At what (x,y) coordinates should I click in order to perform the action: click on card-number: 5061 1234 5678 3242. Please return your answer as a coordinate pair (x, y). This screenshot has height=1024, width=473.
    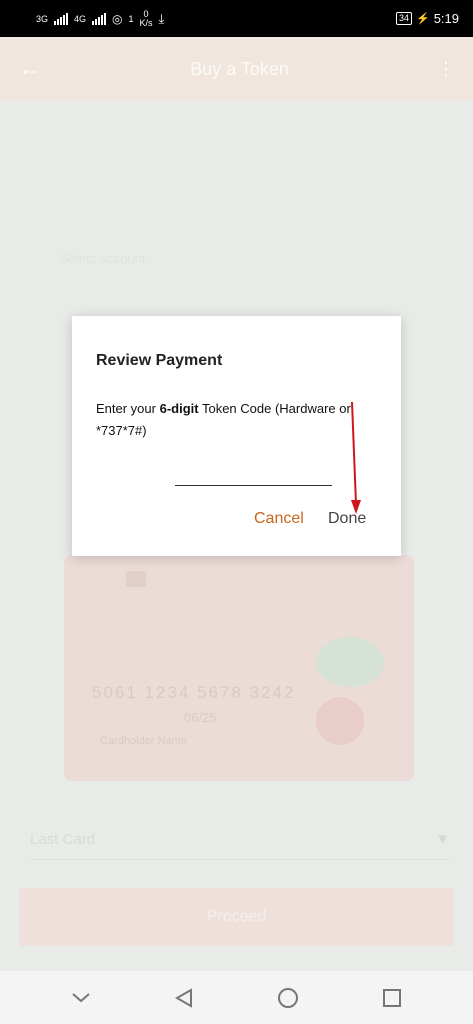
    Looking at the image, I should click on (194, 692).